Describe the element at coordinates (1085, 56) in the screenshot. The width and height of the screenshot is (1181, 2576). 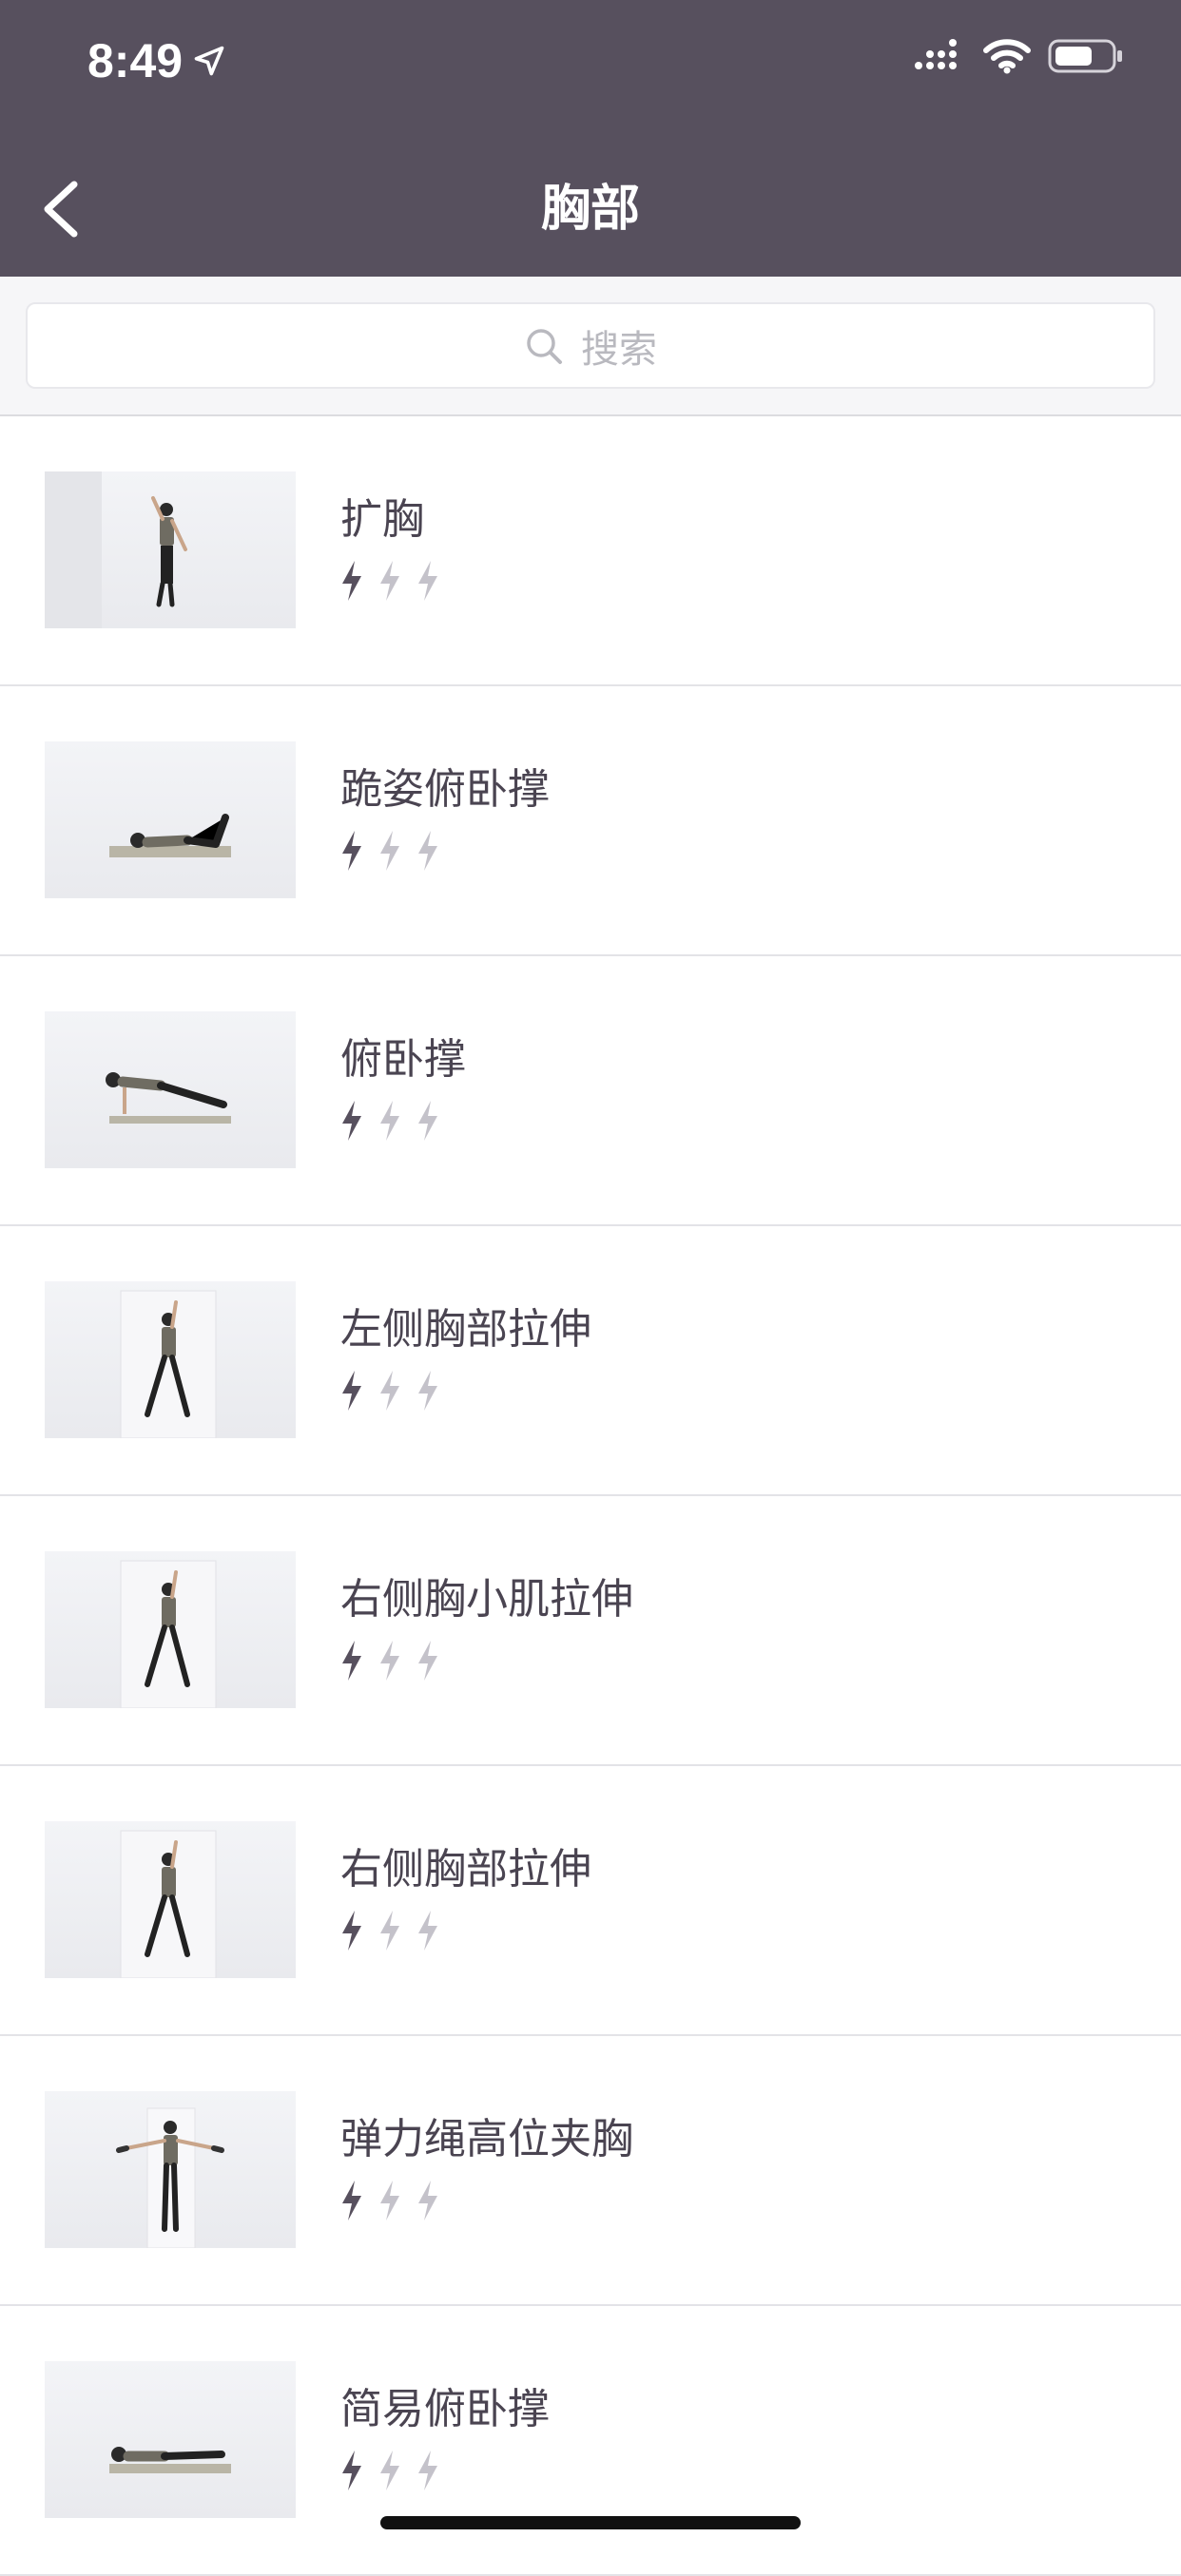
I see `battery-icon` at that location.